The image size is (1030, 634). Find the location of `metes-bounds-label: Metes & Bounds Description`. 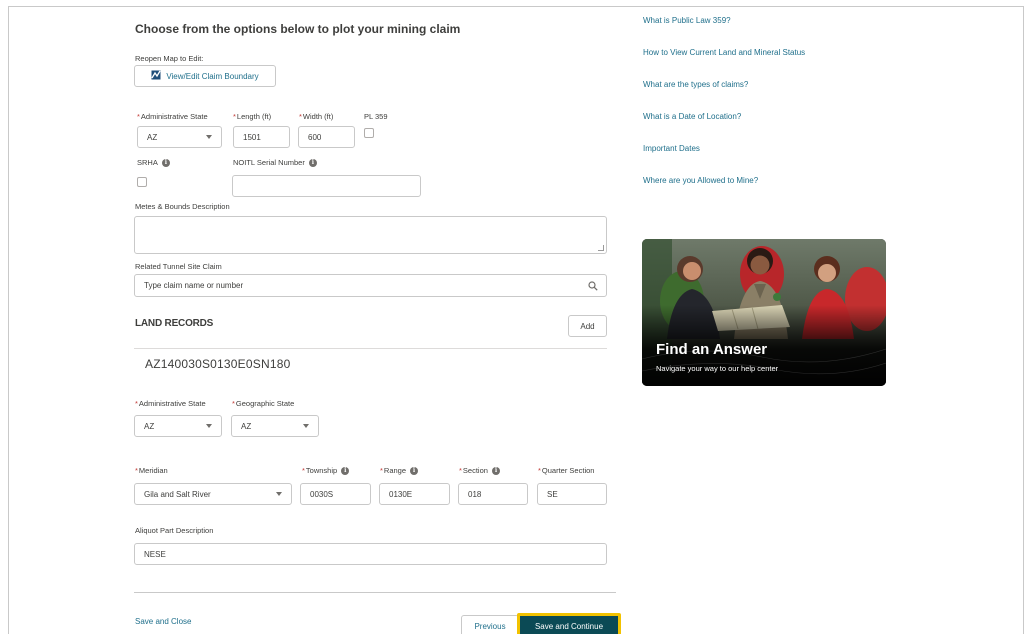

metes-bounds-label: Metes & Bounds Description is located at coordinates (182, 206).